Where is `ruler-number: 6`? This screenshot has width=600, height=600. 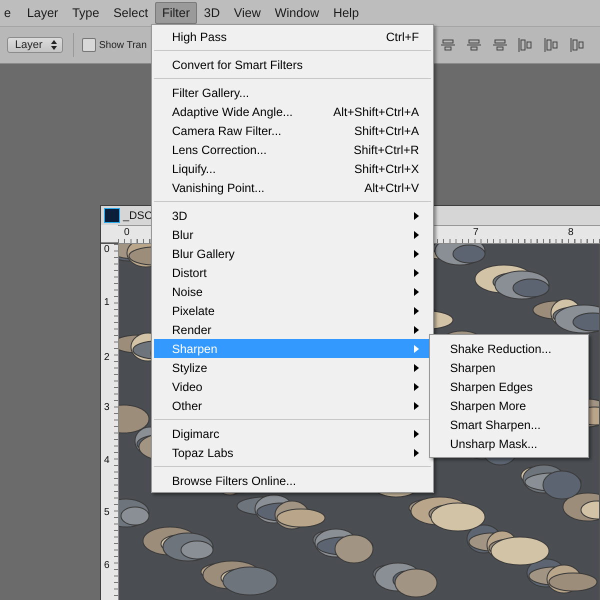
ruler-number: 6 is located at coordinates (107, 565).